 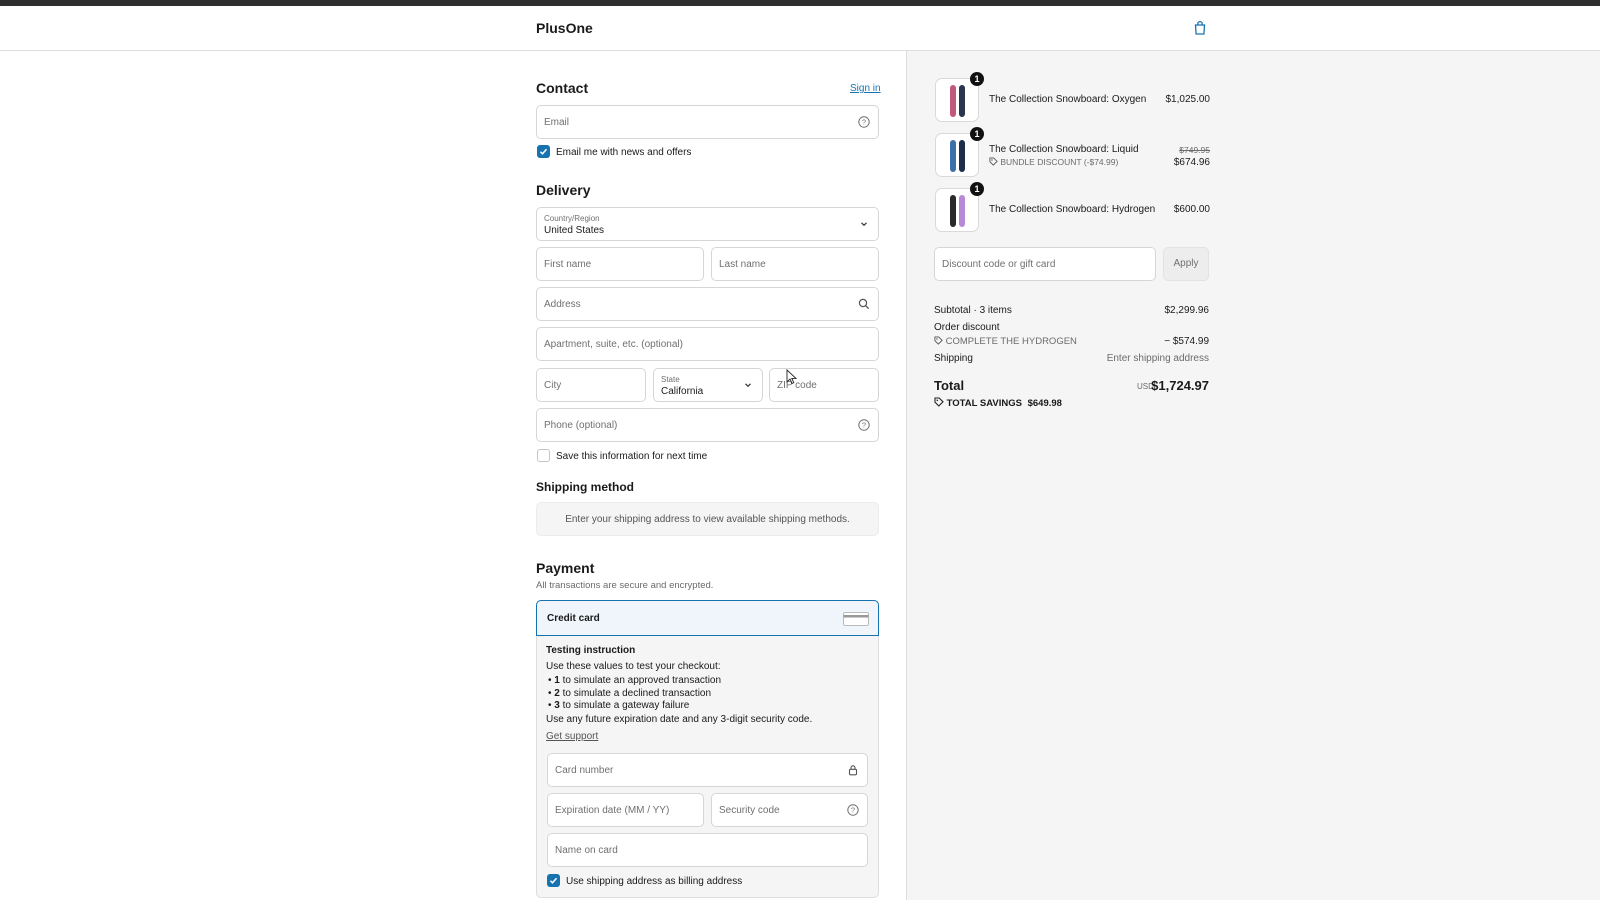 What do you see at coordinates (1191, 209) in the screenshot?
I see `product-price: $600.00` at bounding box center [1191, 209].